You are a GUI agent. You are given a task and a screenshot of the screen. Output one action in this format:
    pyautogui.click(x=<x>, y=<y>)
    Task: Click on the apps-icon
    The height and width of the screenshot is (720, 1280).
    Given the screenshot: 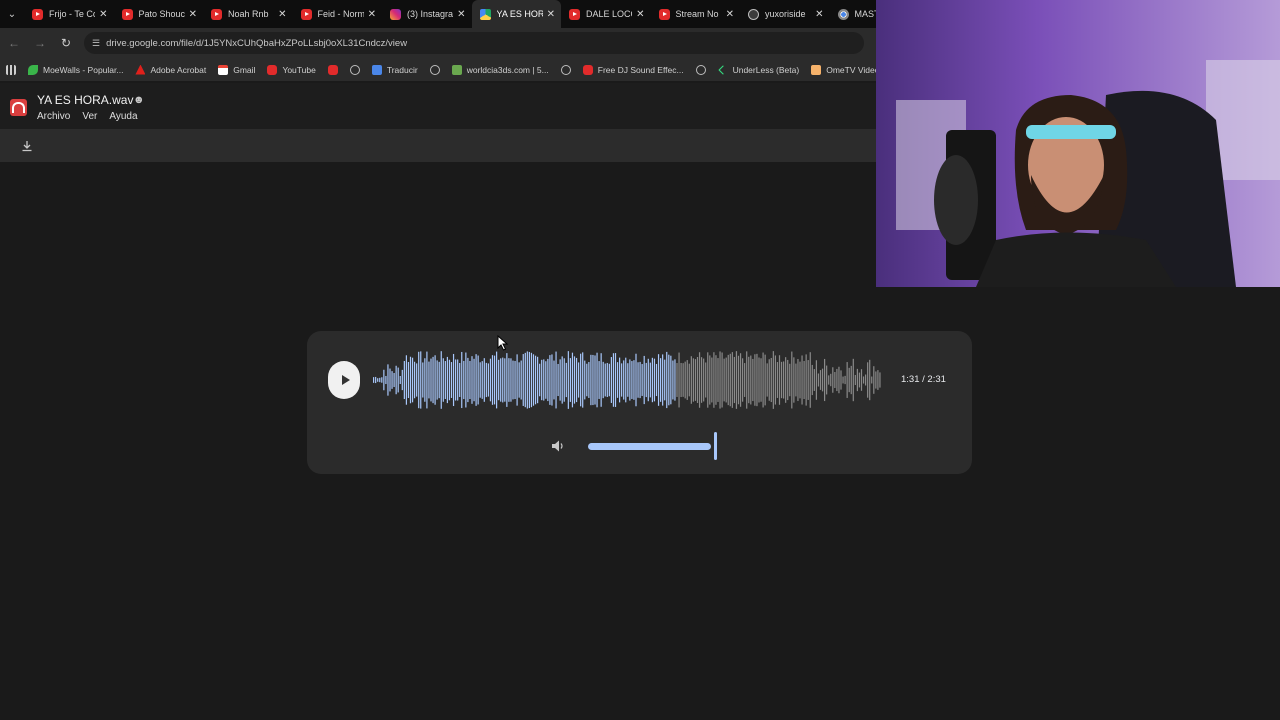 What is the action you would take?
    pyautogui.click(x=11, y=69)
    